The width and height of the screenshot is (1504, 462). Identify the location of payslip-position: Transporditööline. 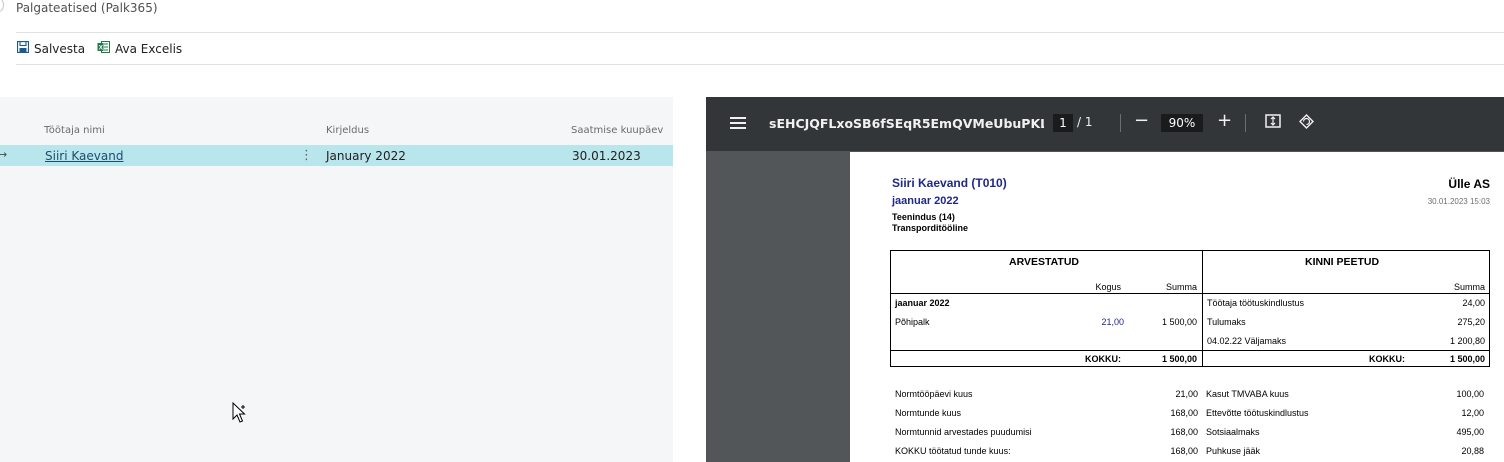
(930, 228).